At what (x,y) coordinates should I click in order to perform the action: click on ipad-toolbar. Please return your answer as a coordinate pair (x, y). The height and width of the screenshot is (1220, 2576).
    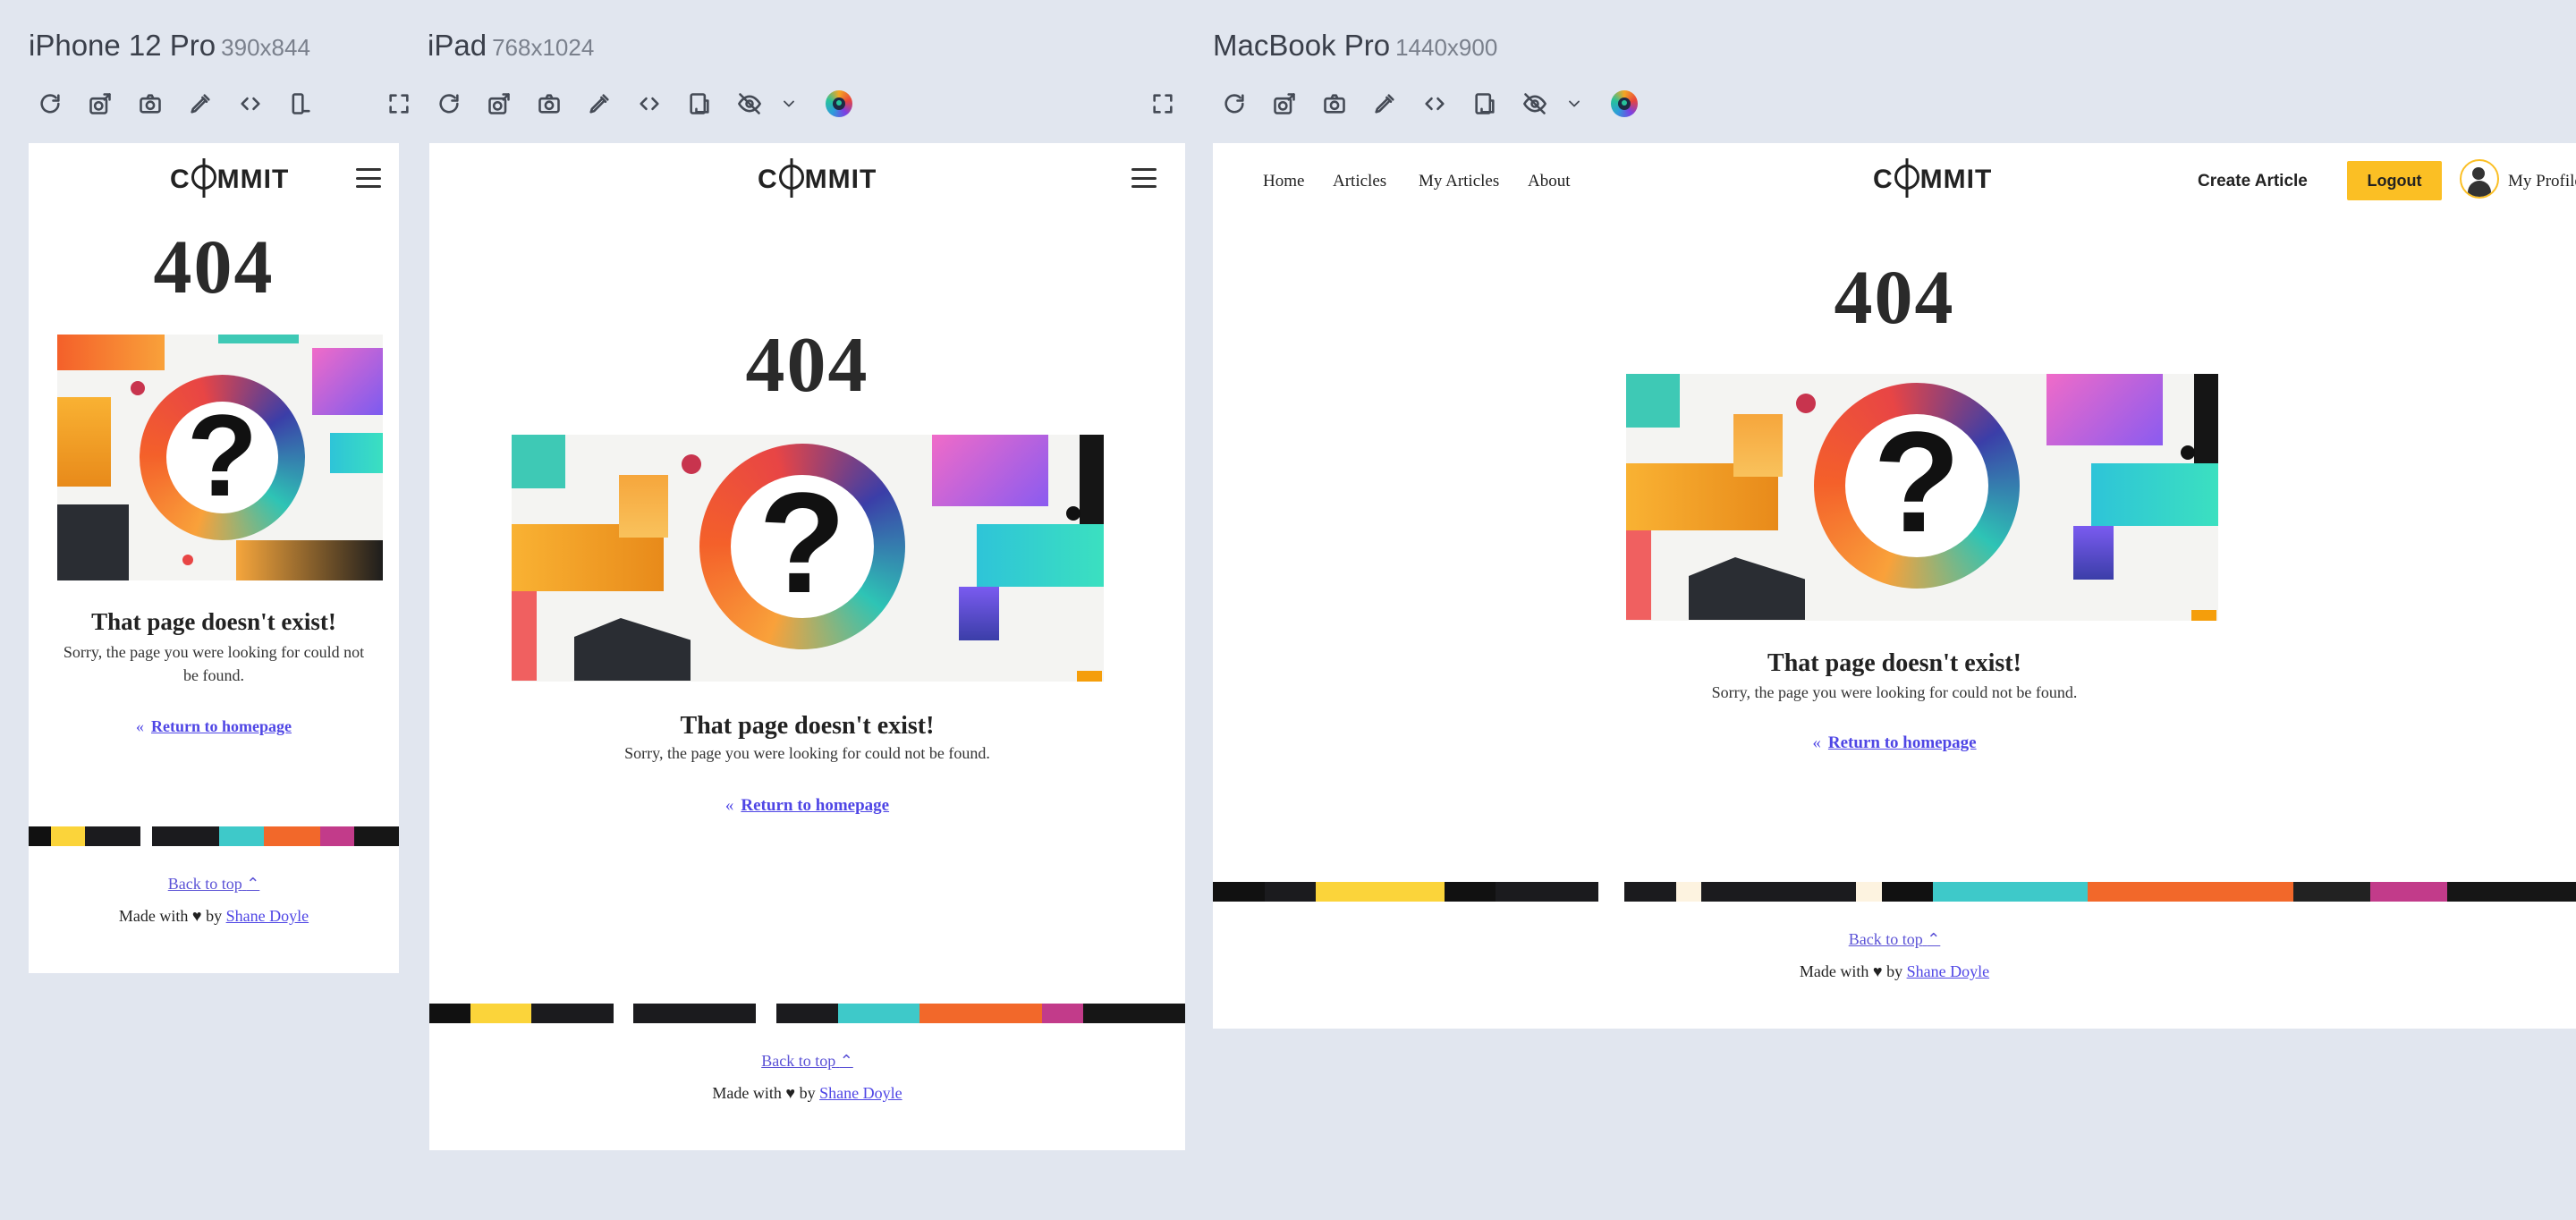
    Looking at the image, I should click on (651, 104).